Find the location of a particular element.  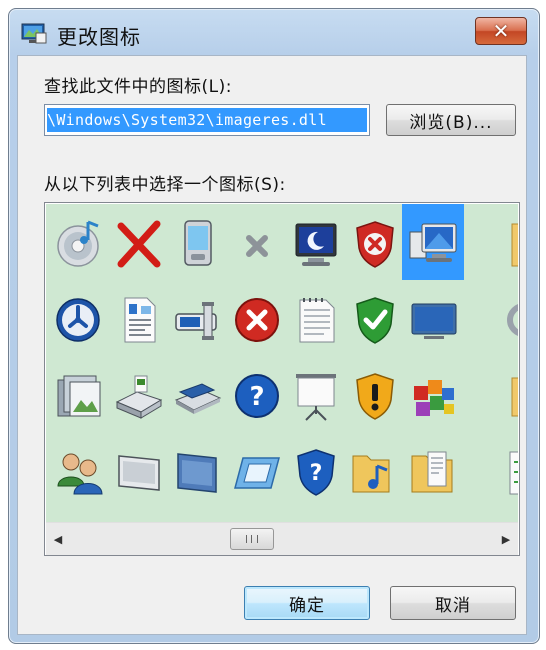

grip-icon is located at coordinates (252, 539).